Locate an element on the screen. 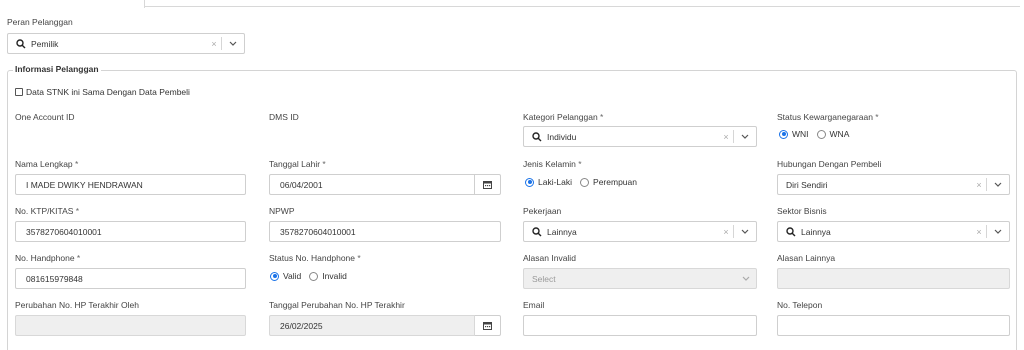 The width and height of the screenshot is (1024, 350). tanggal-lahir-label: Tanggal Lahir is located at coordinates (297, 164).